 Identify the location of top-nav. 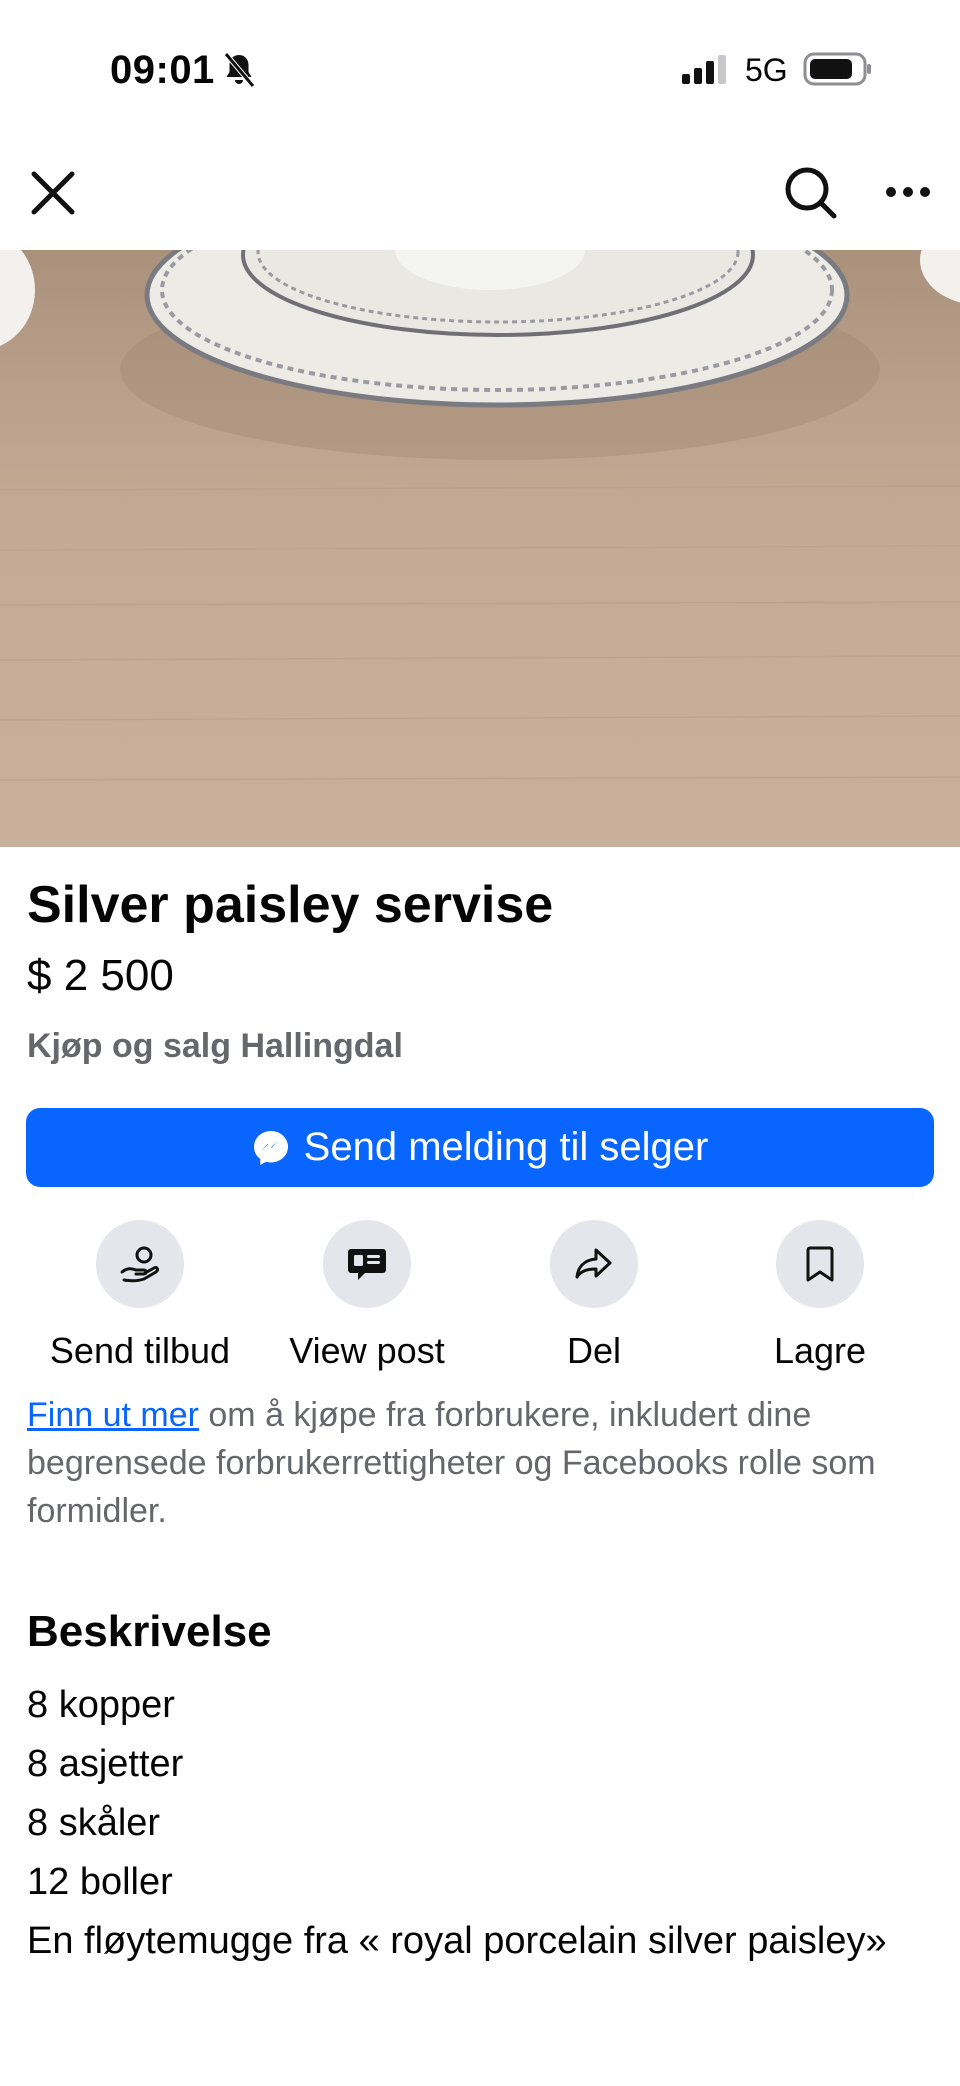
(480, 195).